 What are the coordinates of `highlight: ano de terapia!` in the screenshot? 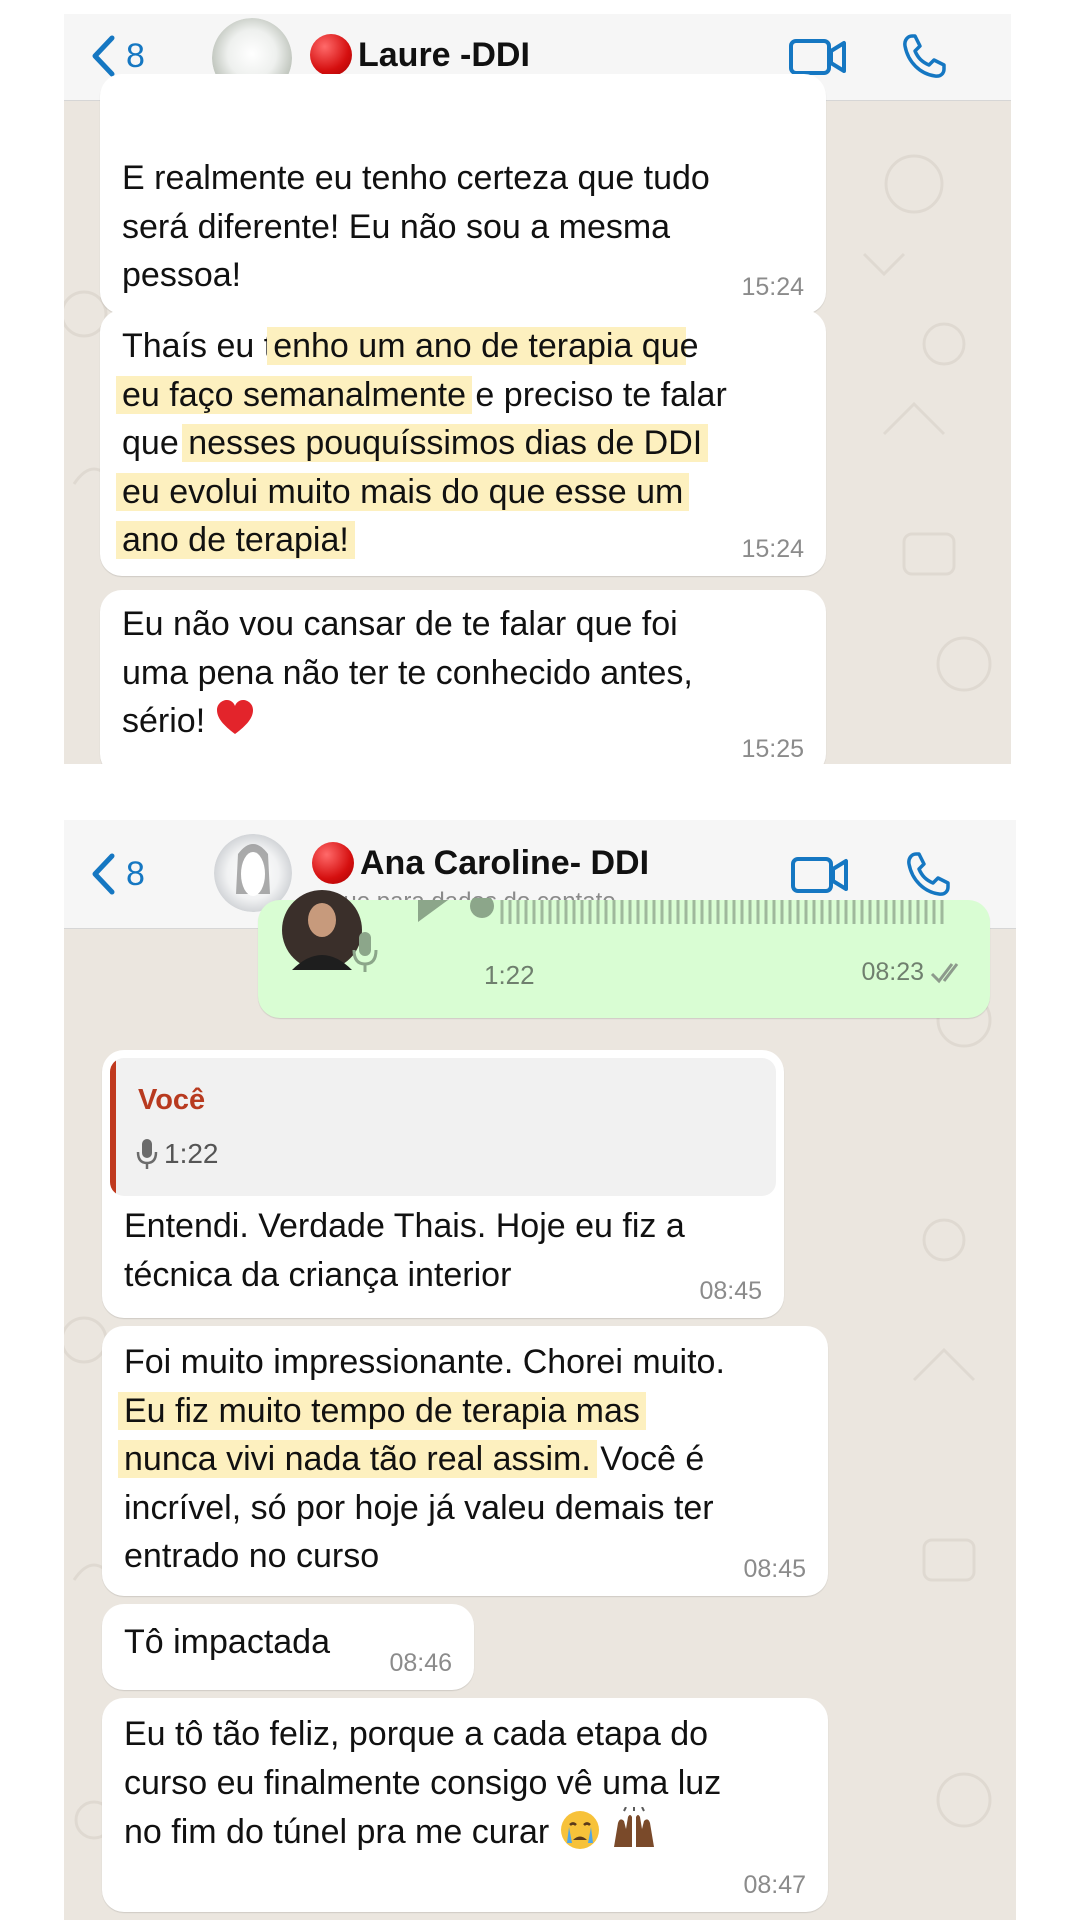 It's located at (235, 540).